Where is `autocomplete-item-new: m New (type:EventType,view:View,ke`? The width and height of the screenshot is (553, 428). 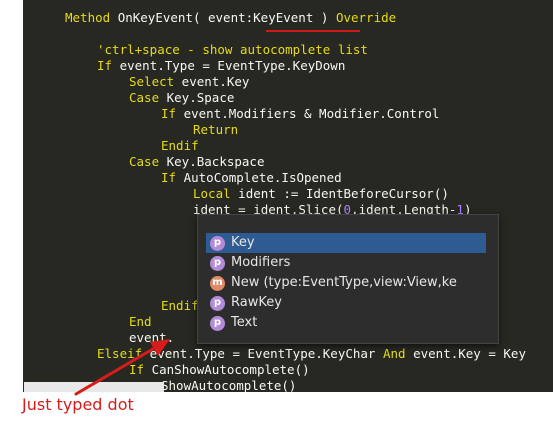 autocomplete-item-new: m New (type:EventType,view:View,ke is located at coordinates (346, 283).